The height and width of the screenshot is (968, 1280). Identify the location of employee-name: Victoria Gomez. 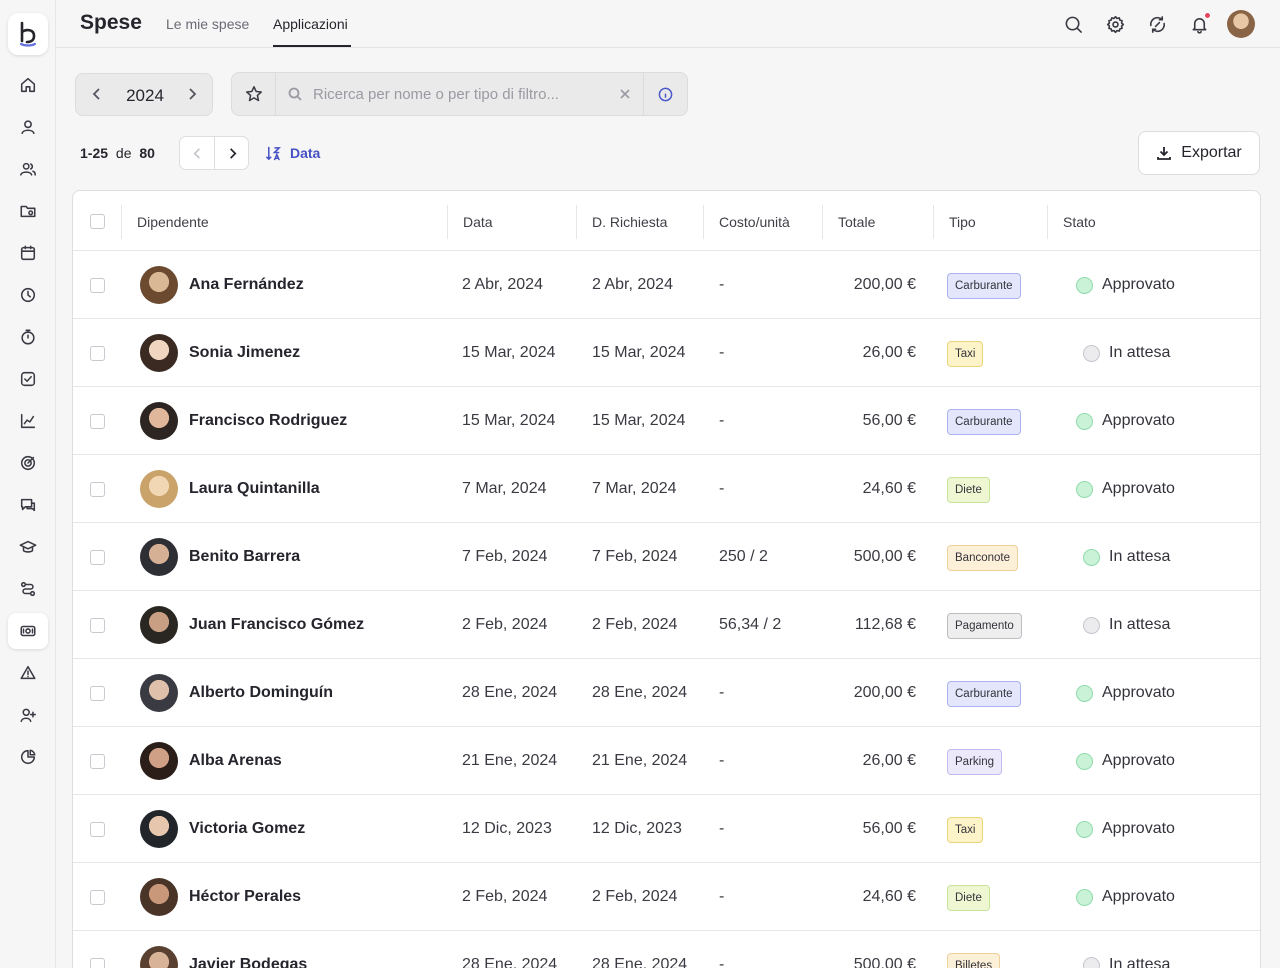
(247, 829).